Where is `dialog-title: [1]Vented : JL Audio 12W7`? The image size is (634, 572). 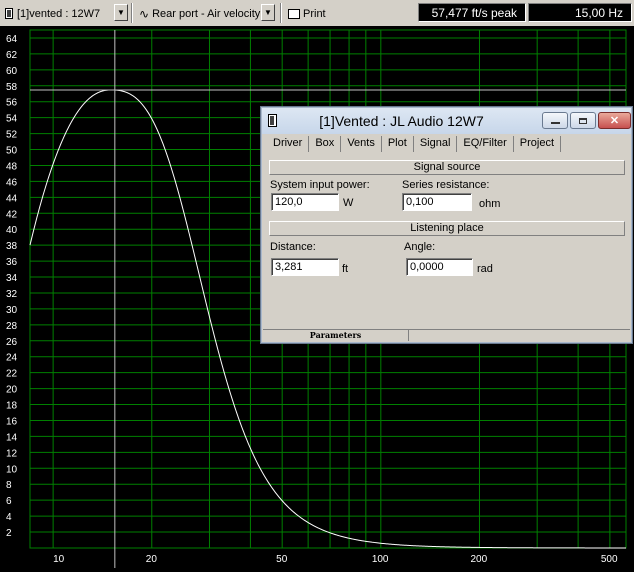 dialog-title: [1]Vented : JL Audio 12W7 is located at coordinates (401, 121).